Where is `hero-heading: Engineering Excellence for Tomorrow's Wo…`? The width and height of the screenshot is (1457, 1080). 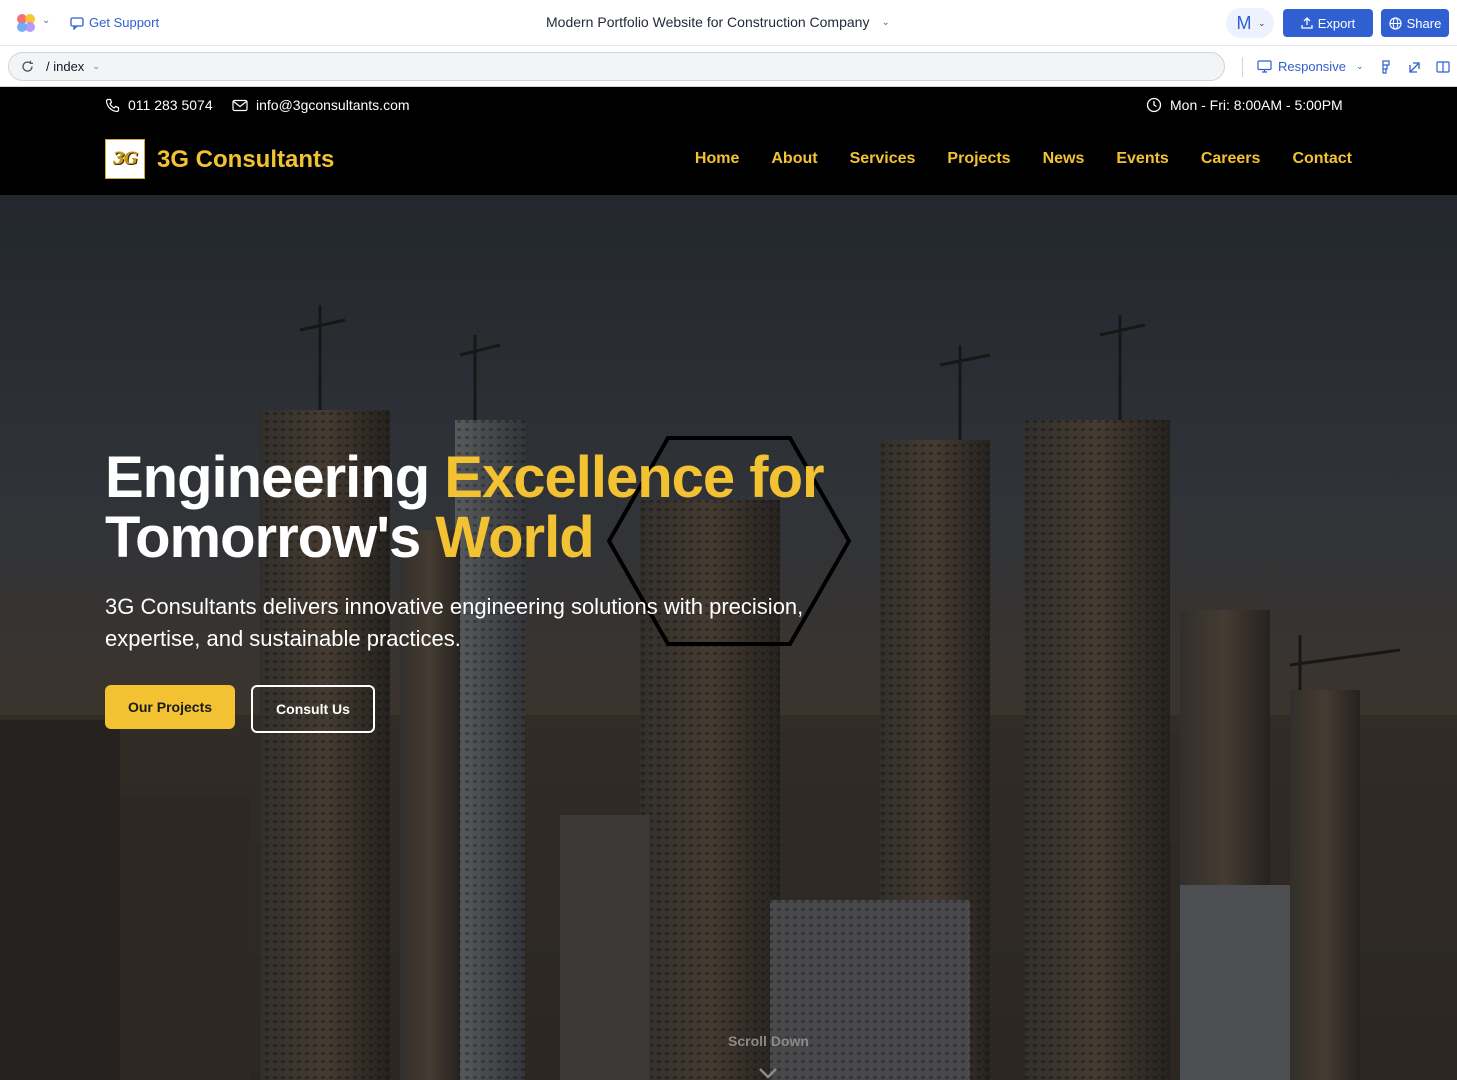
hero-heading: Engineering Excellence for Tomorrow's Wo… is located at coordinates (465, 507).